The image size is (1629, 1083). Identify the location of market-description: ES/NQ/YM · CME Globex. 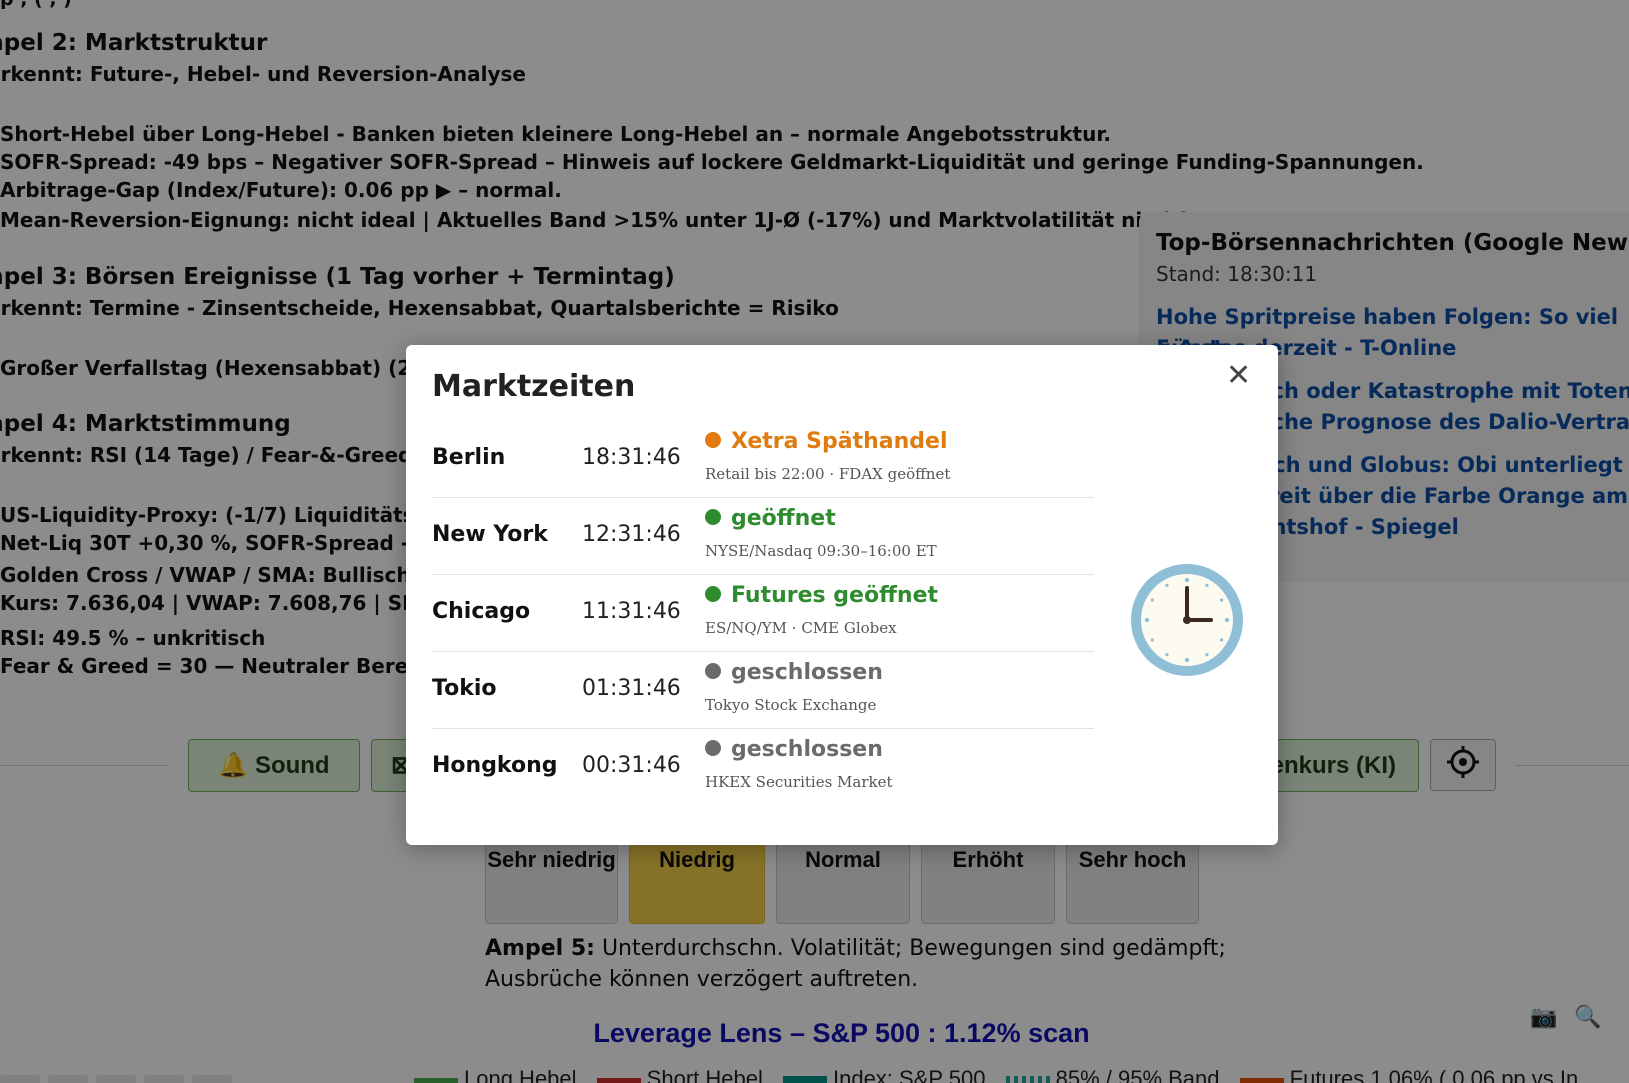
(801, 628).